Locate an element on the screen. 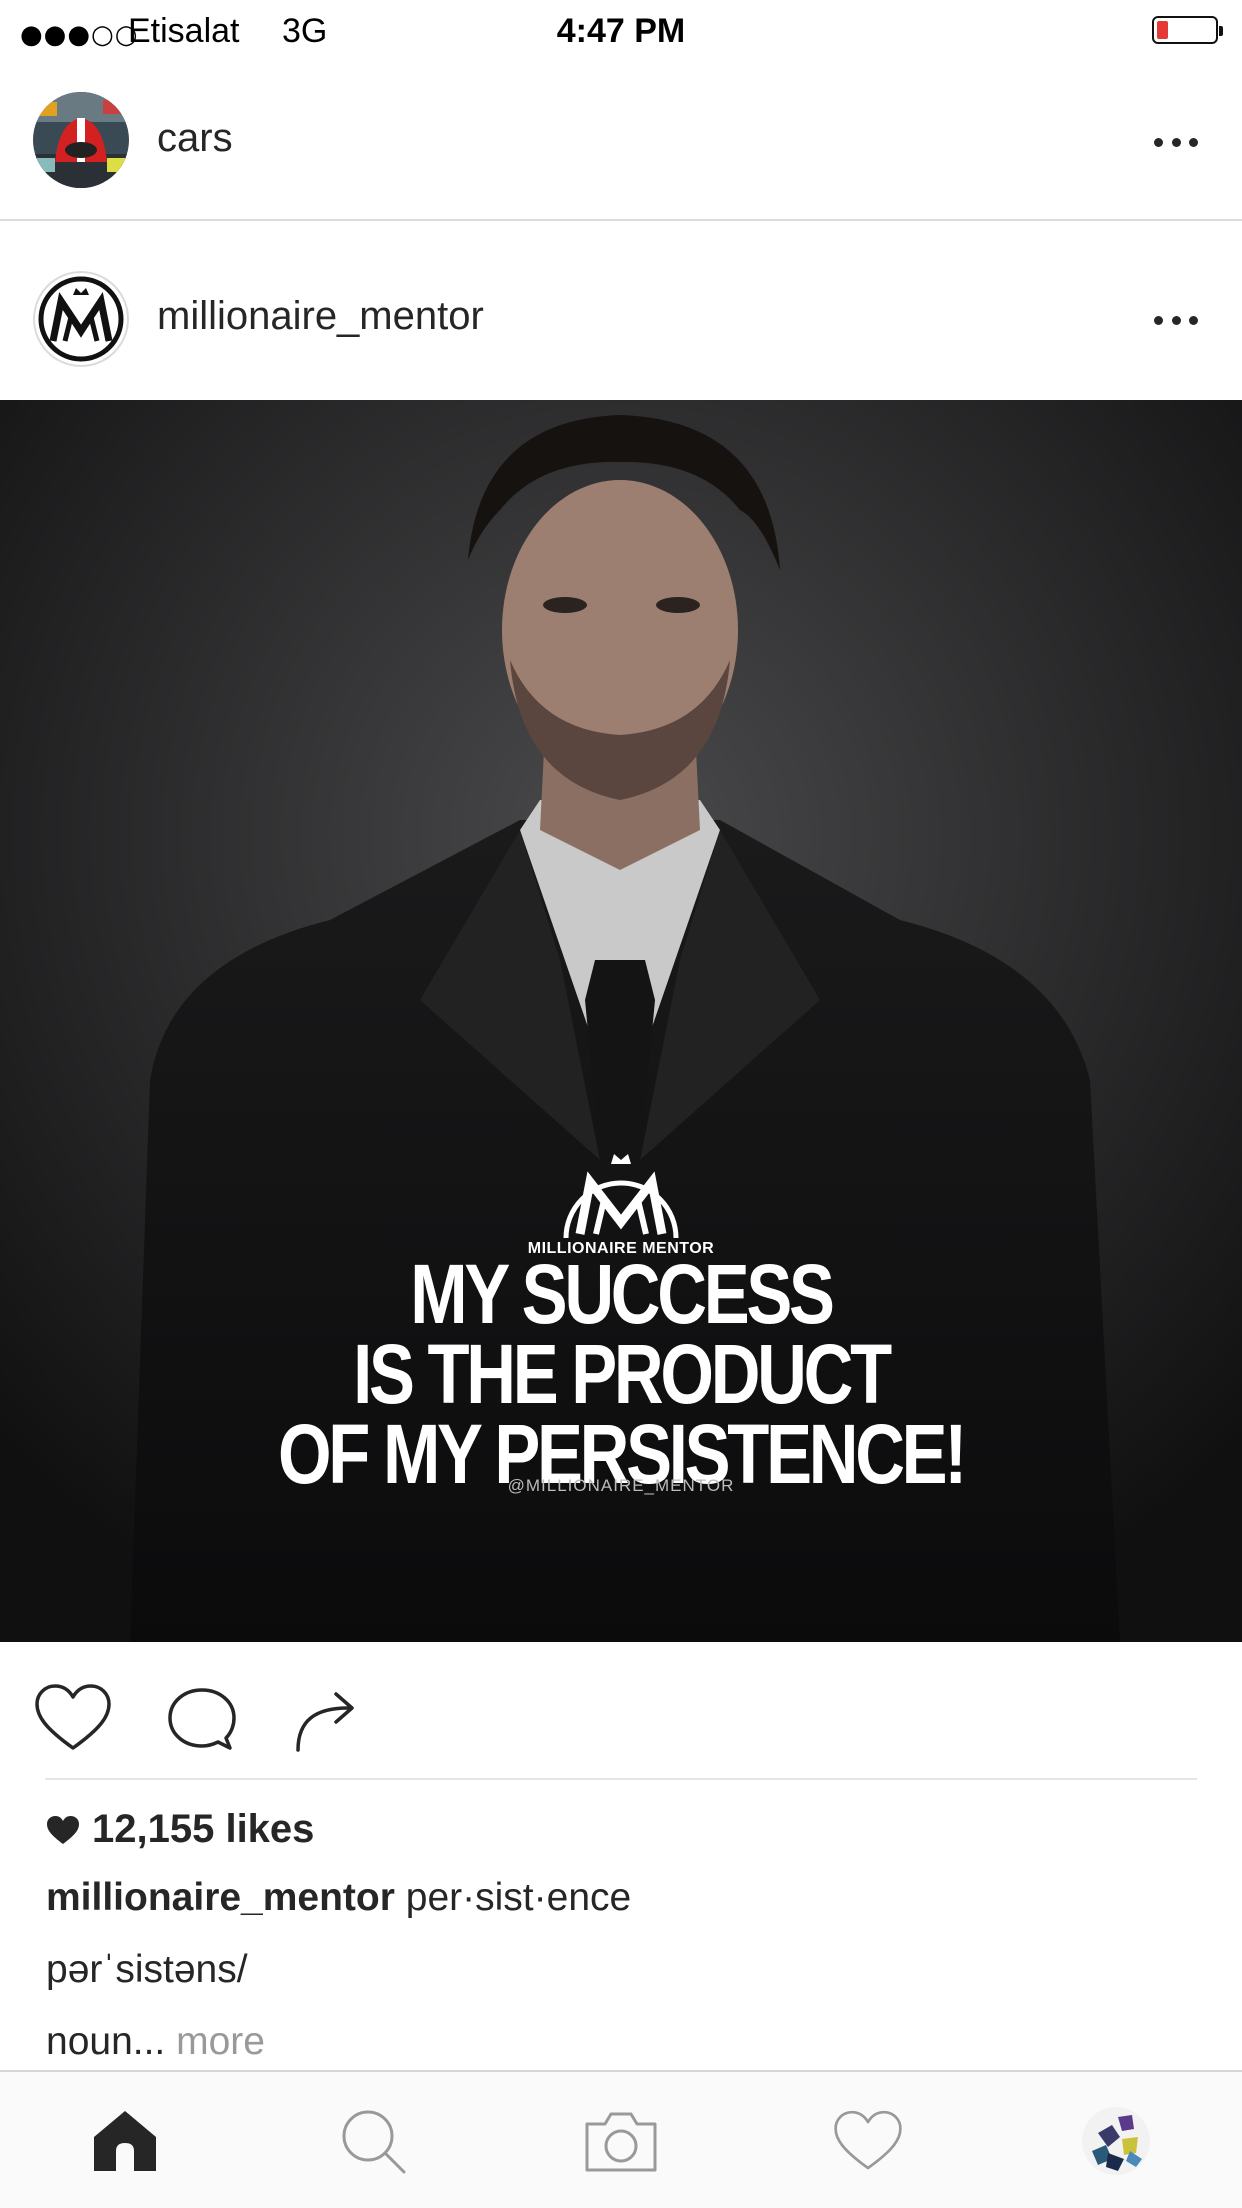 The height and width of the screenshot is (2208, 1242). activity-heart-icon is located at coordinates (868, 2141).